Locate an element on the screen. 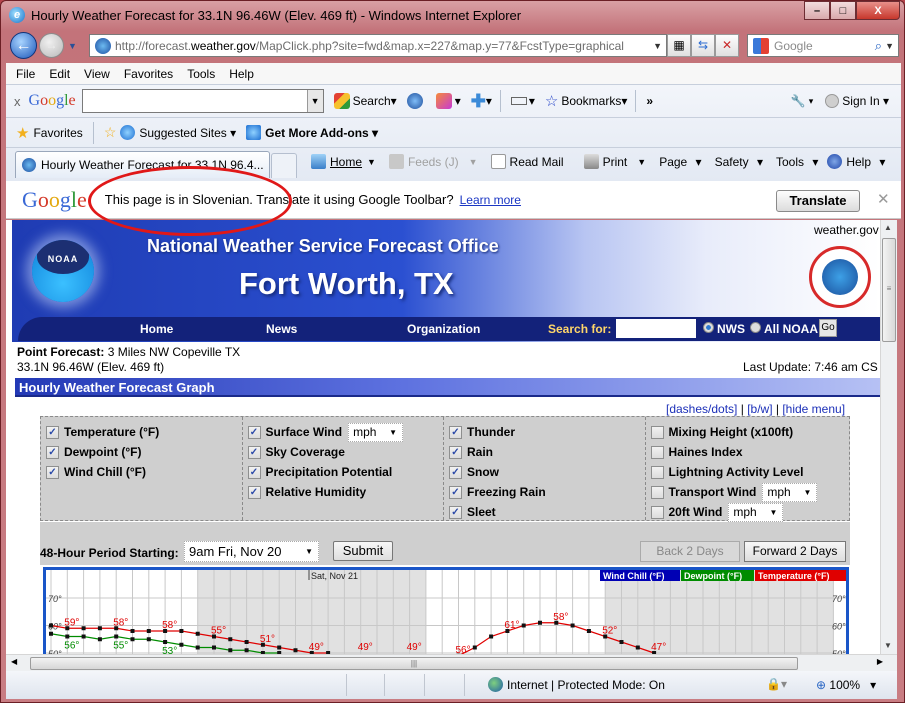 The height and width of the screenshot is (703, 905). nav-organization: Organization is located at coordinates (443, 329).